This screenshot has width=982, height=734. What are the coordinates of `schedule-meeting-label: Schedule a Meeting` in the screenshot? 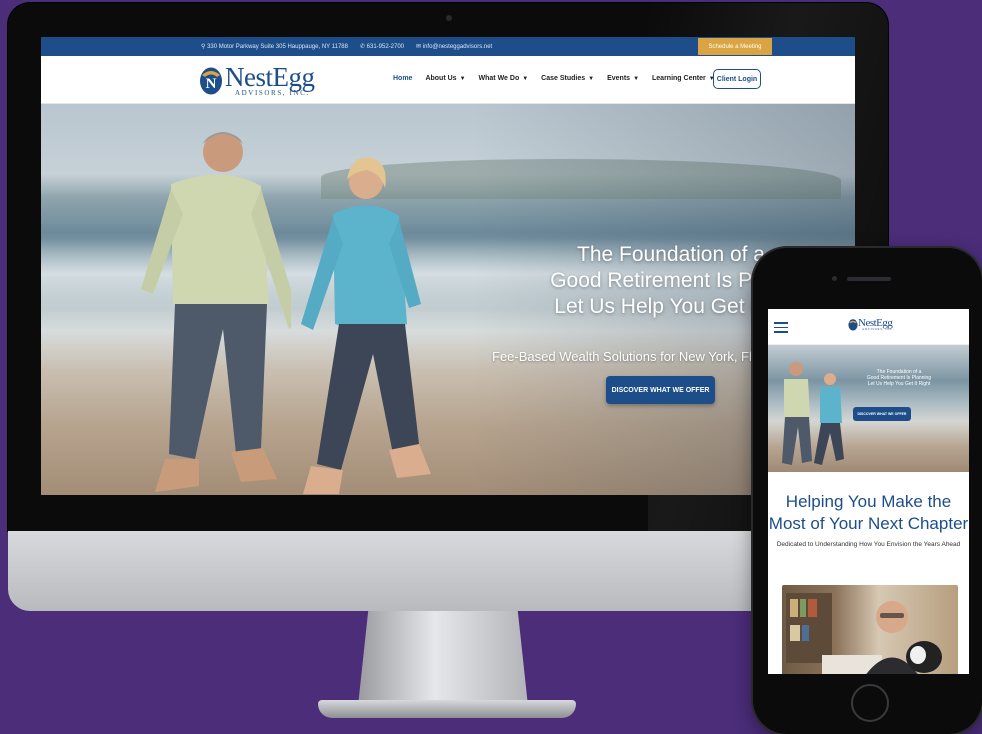 It's located at (735, 46).